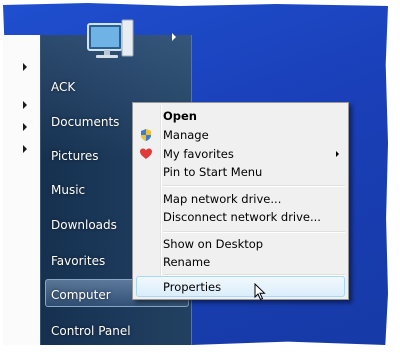 The width and height of the screenshot is (400, 353). What do you see at coordinates (180, 116) in the screenshot?
I see `context-item-open: Open` at bounding box center [180, 116].